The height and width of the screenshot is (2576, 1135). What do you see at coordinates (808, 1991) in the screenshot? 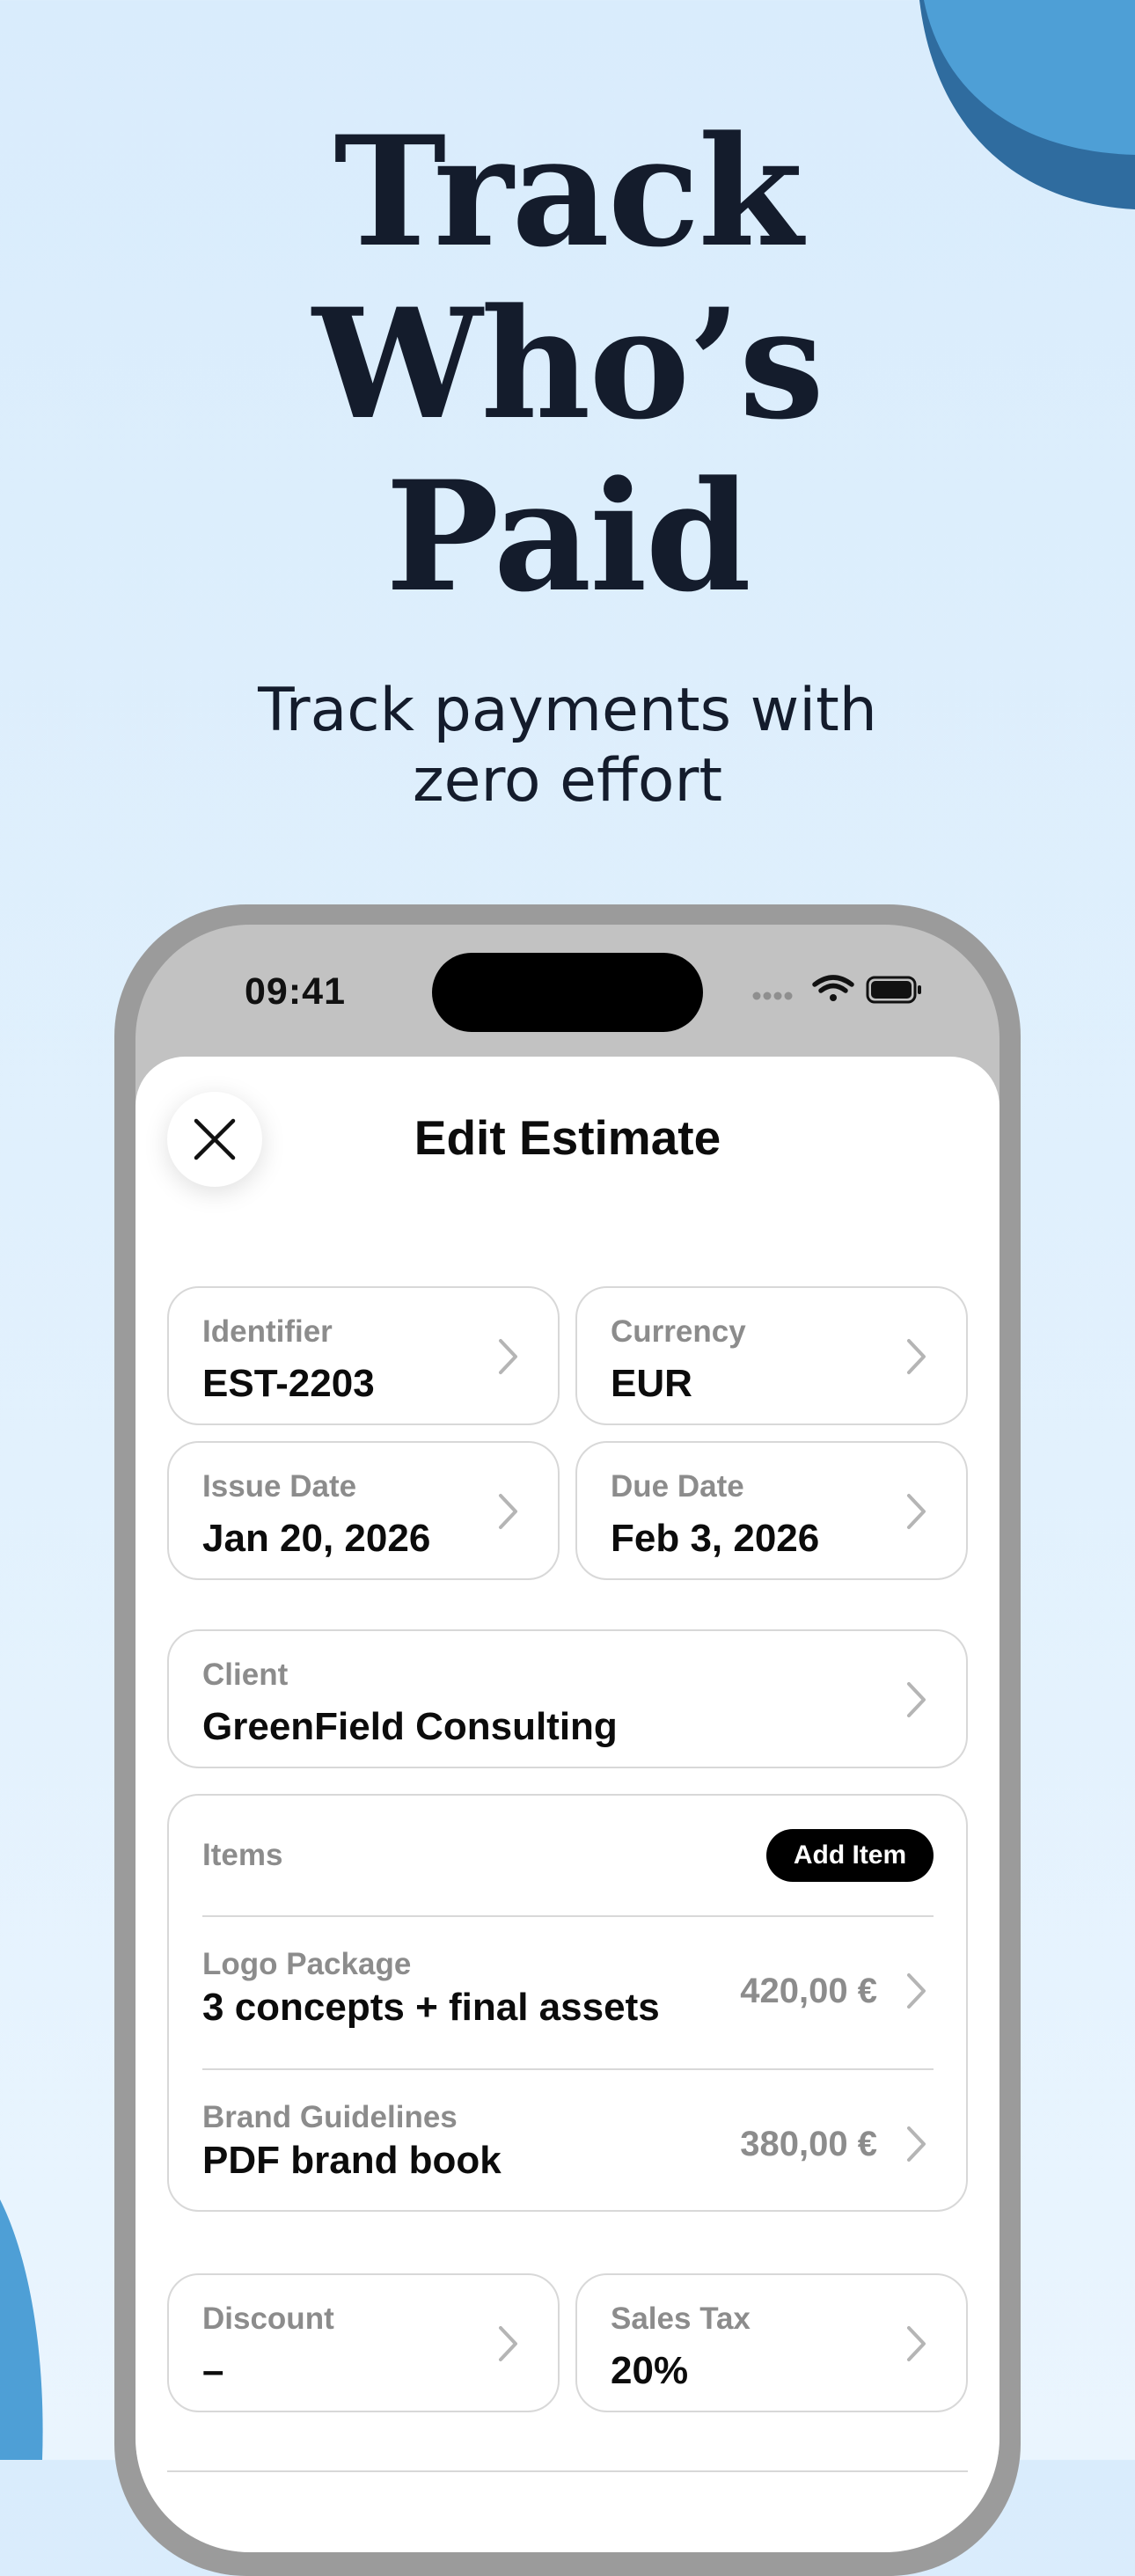
I see `line-item-price: 420,00 €` at bounding box center [808, 1991].